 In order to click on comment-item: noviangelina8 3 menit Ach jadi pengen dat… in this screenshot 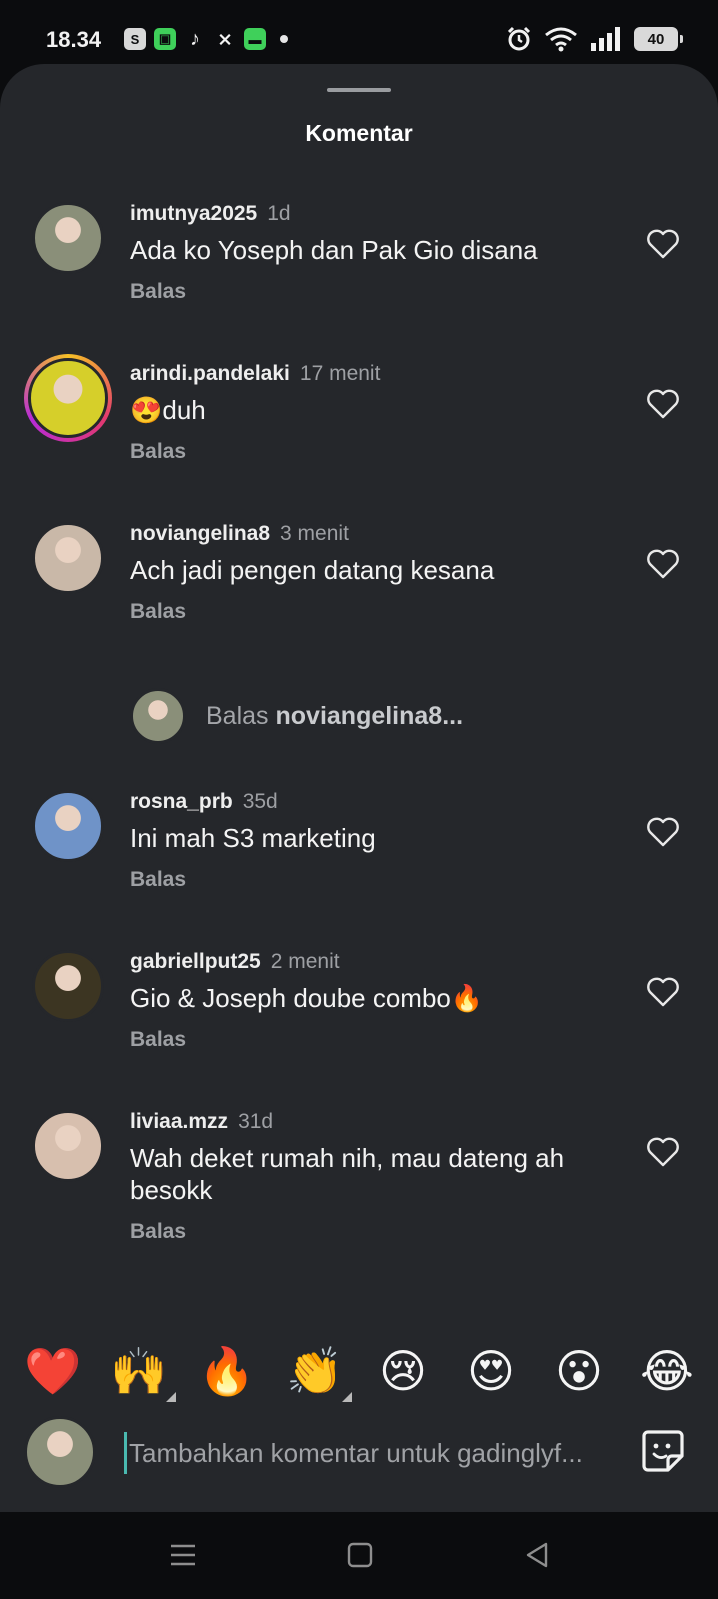, I will do `click(359, 579)`.